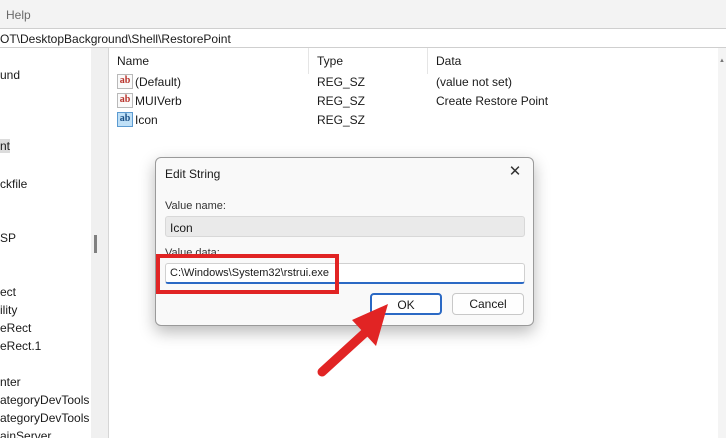 Image resolution: width=726 pixels, height=438 pixels. Describe the element at coordinates (363, 14) in the screenshot. I see `menu-bar: Help` at that location.